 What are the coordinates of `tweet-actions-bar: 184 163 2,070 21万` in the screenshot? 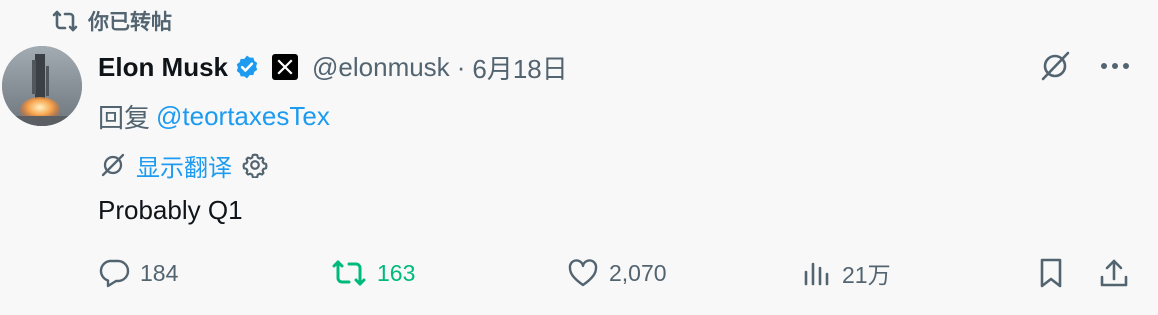 It's located at (618, 273).